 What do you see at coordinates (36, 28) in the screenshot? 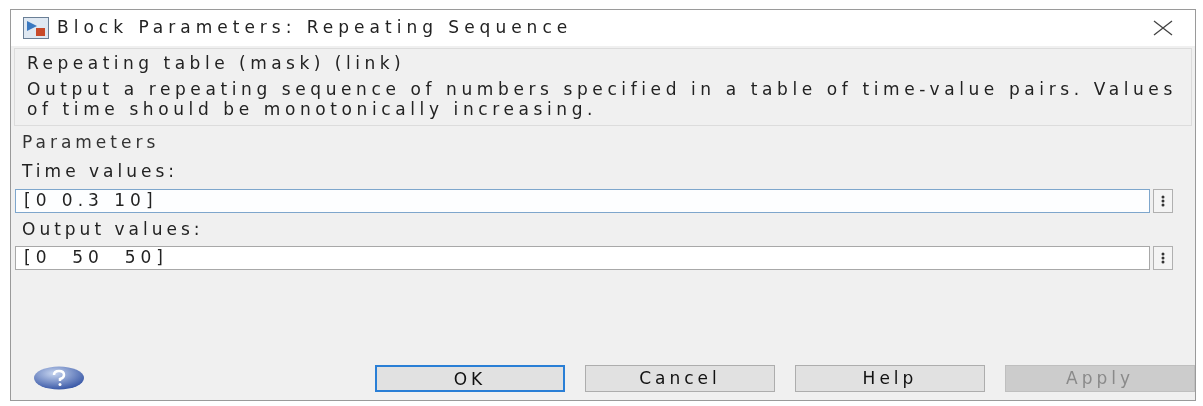
I see `block-icon` at bounding box center [36, 28].